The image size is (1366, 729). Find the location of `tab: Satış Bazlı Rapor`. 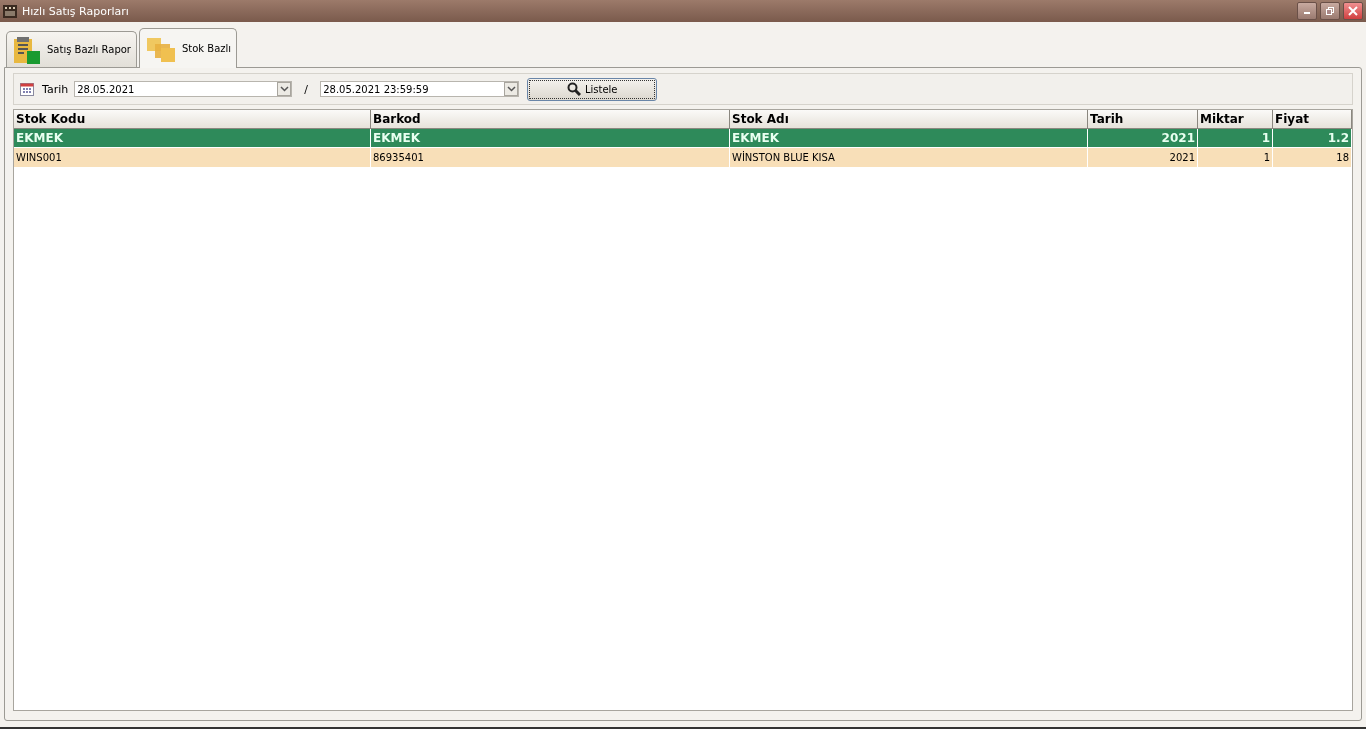

tab: Satış Bazlı Rapor is located at coordinates (71, 49).